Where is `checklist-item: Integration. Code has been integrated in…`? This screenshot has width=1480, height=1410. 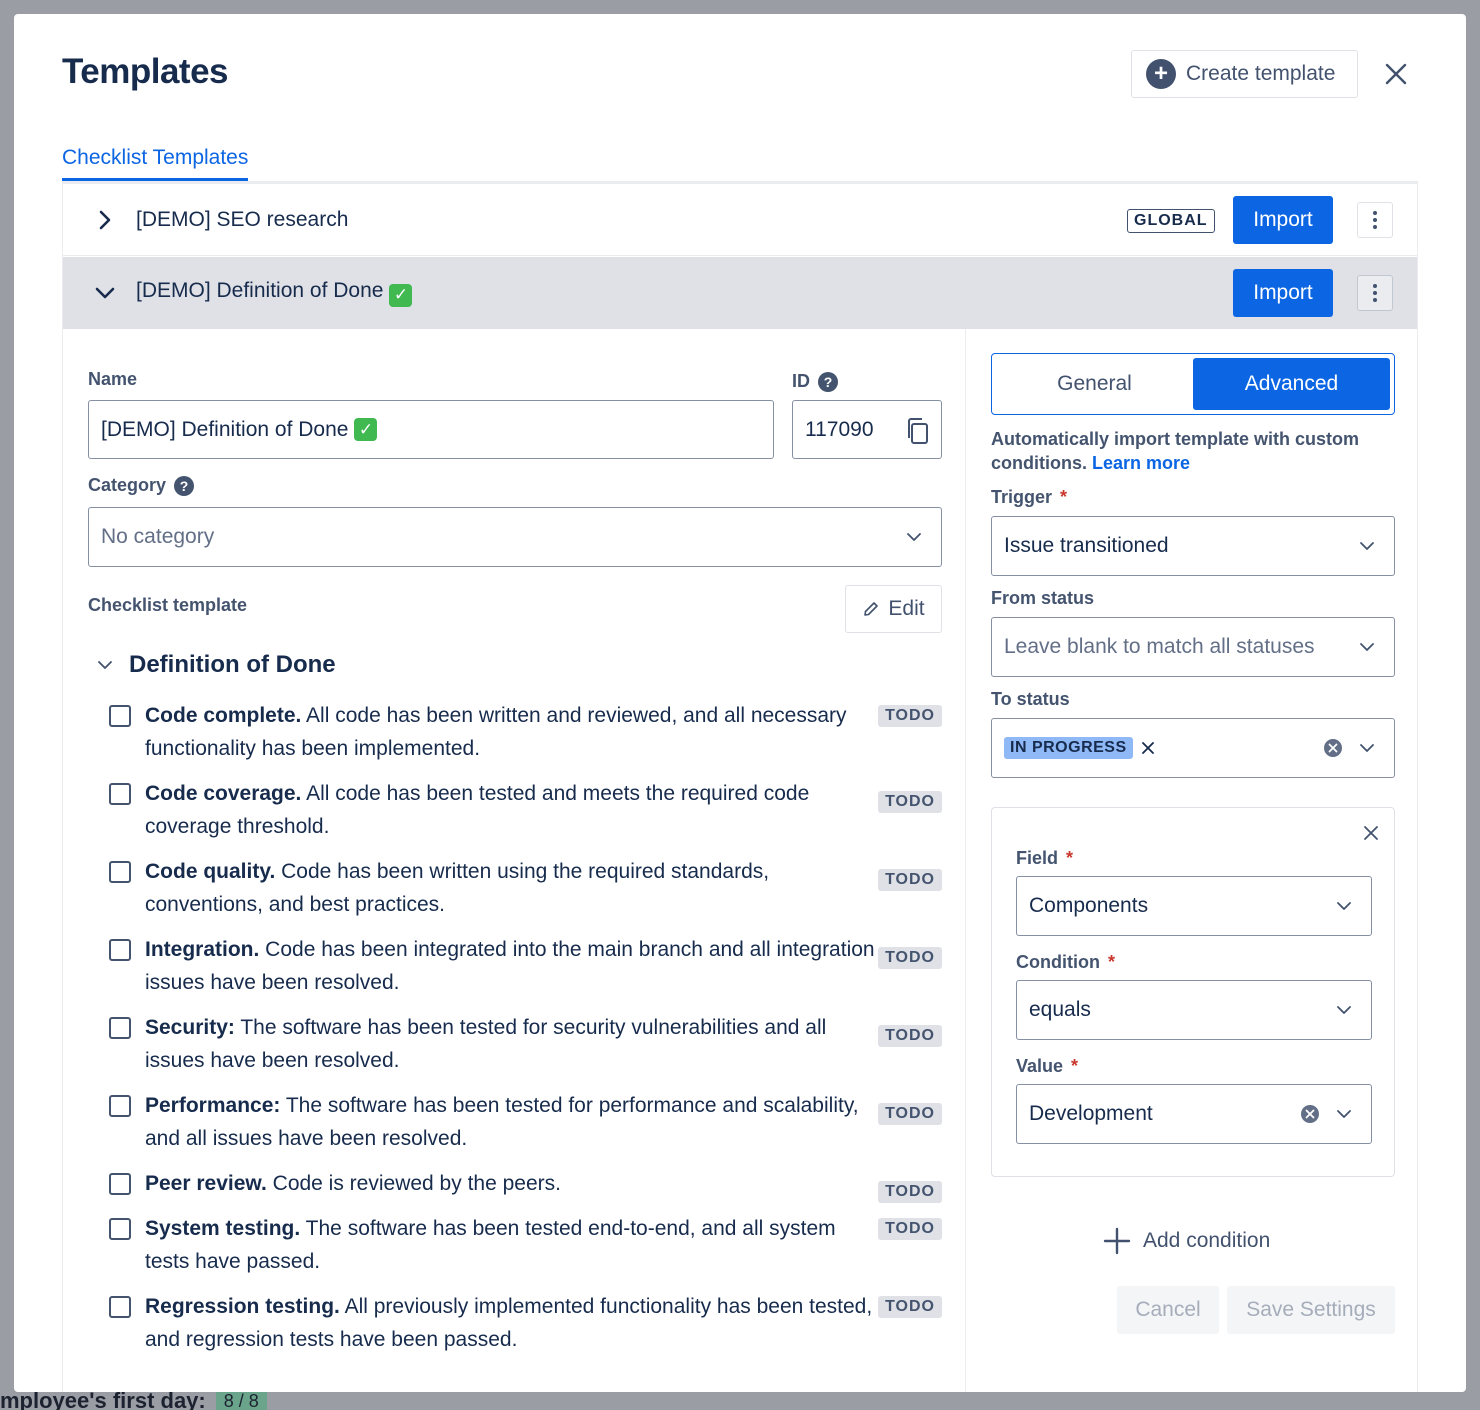
checklist-item: Integration. Code has been integrated in… is located at coordinates (525, 966).